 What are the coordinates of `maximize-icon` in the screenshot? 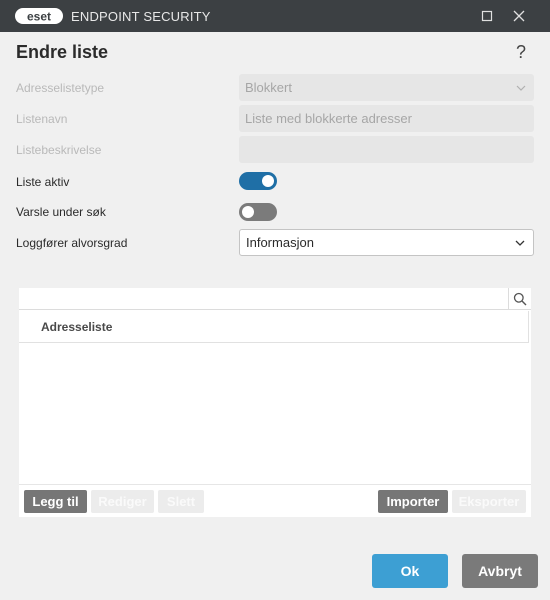 It's located at (487, 16).